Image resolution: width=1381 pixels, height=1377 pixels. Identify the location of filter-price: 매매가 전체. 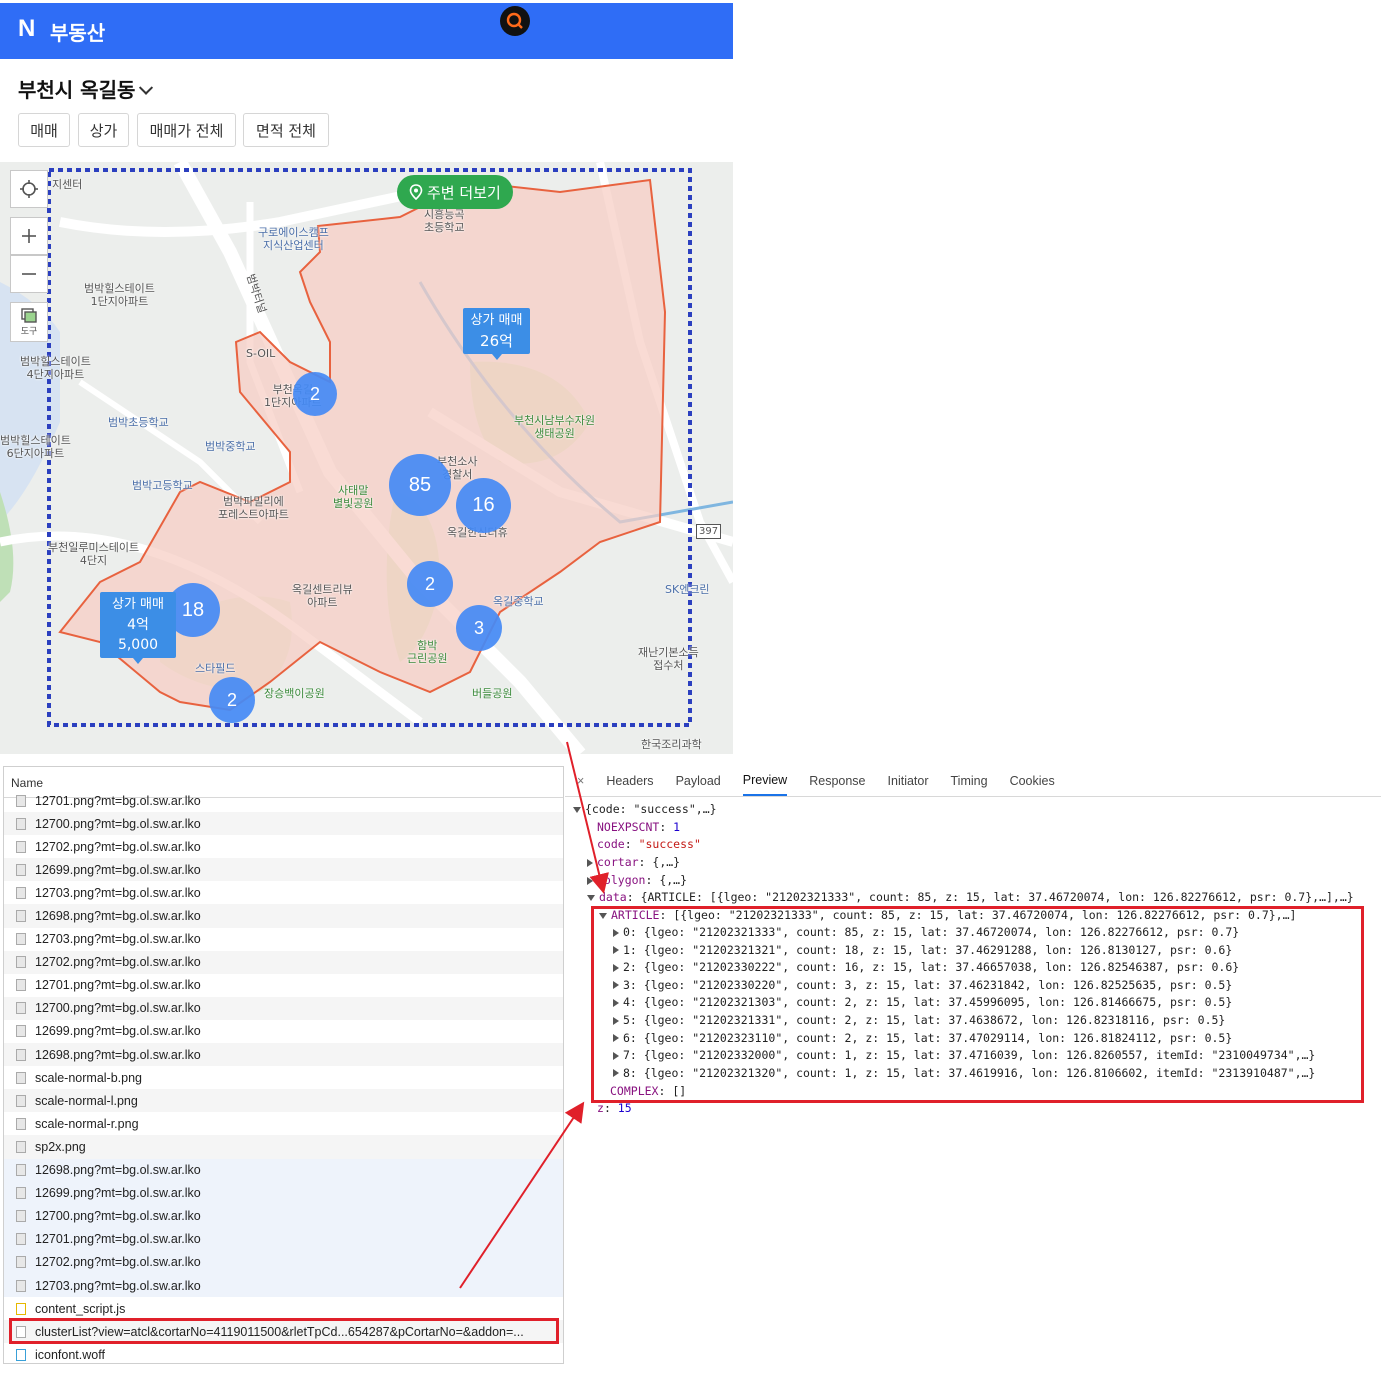
(186, 130).